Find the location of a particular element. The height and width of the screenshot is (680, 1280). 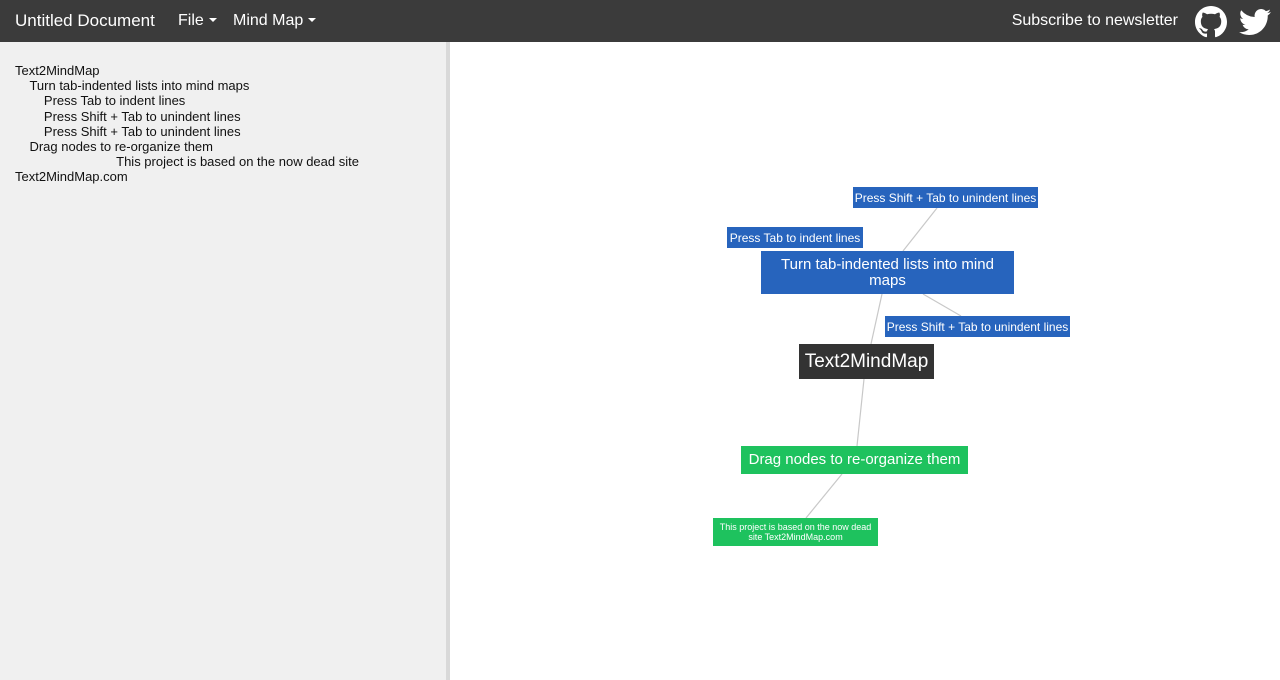

mind-map-node-drag: Drag nodes to re-organize them is located at coordinates (854, 460).